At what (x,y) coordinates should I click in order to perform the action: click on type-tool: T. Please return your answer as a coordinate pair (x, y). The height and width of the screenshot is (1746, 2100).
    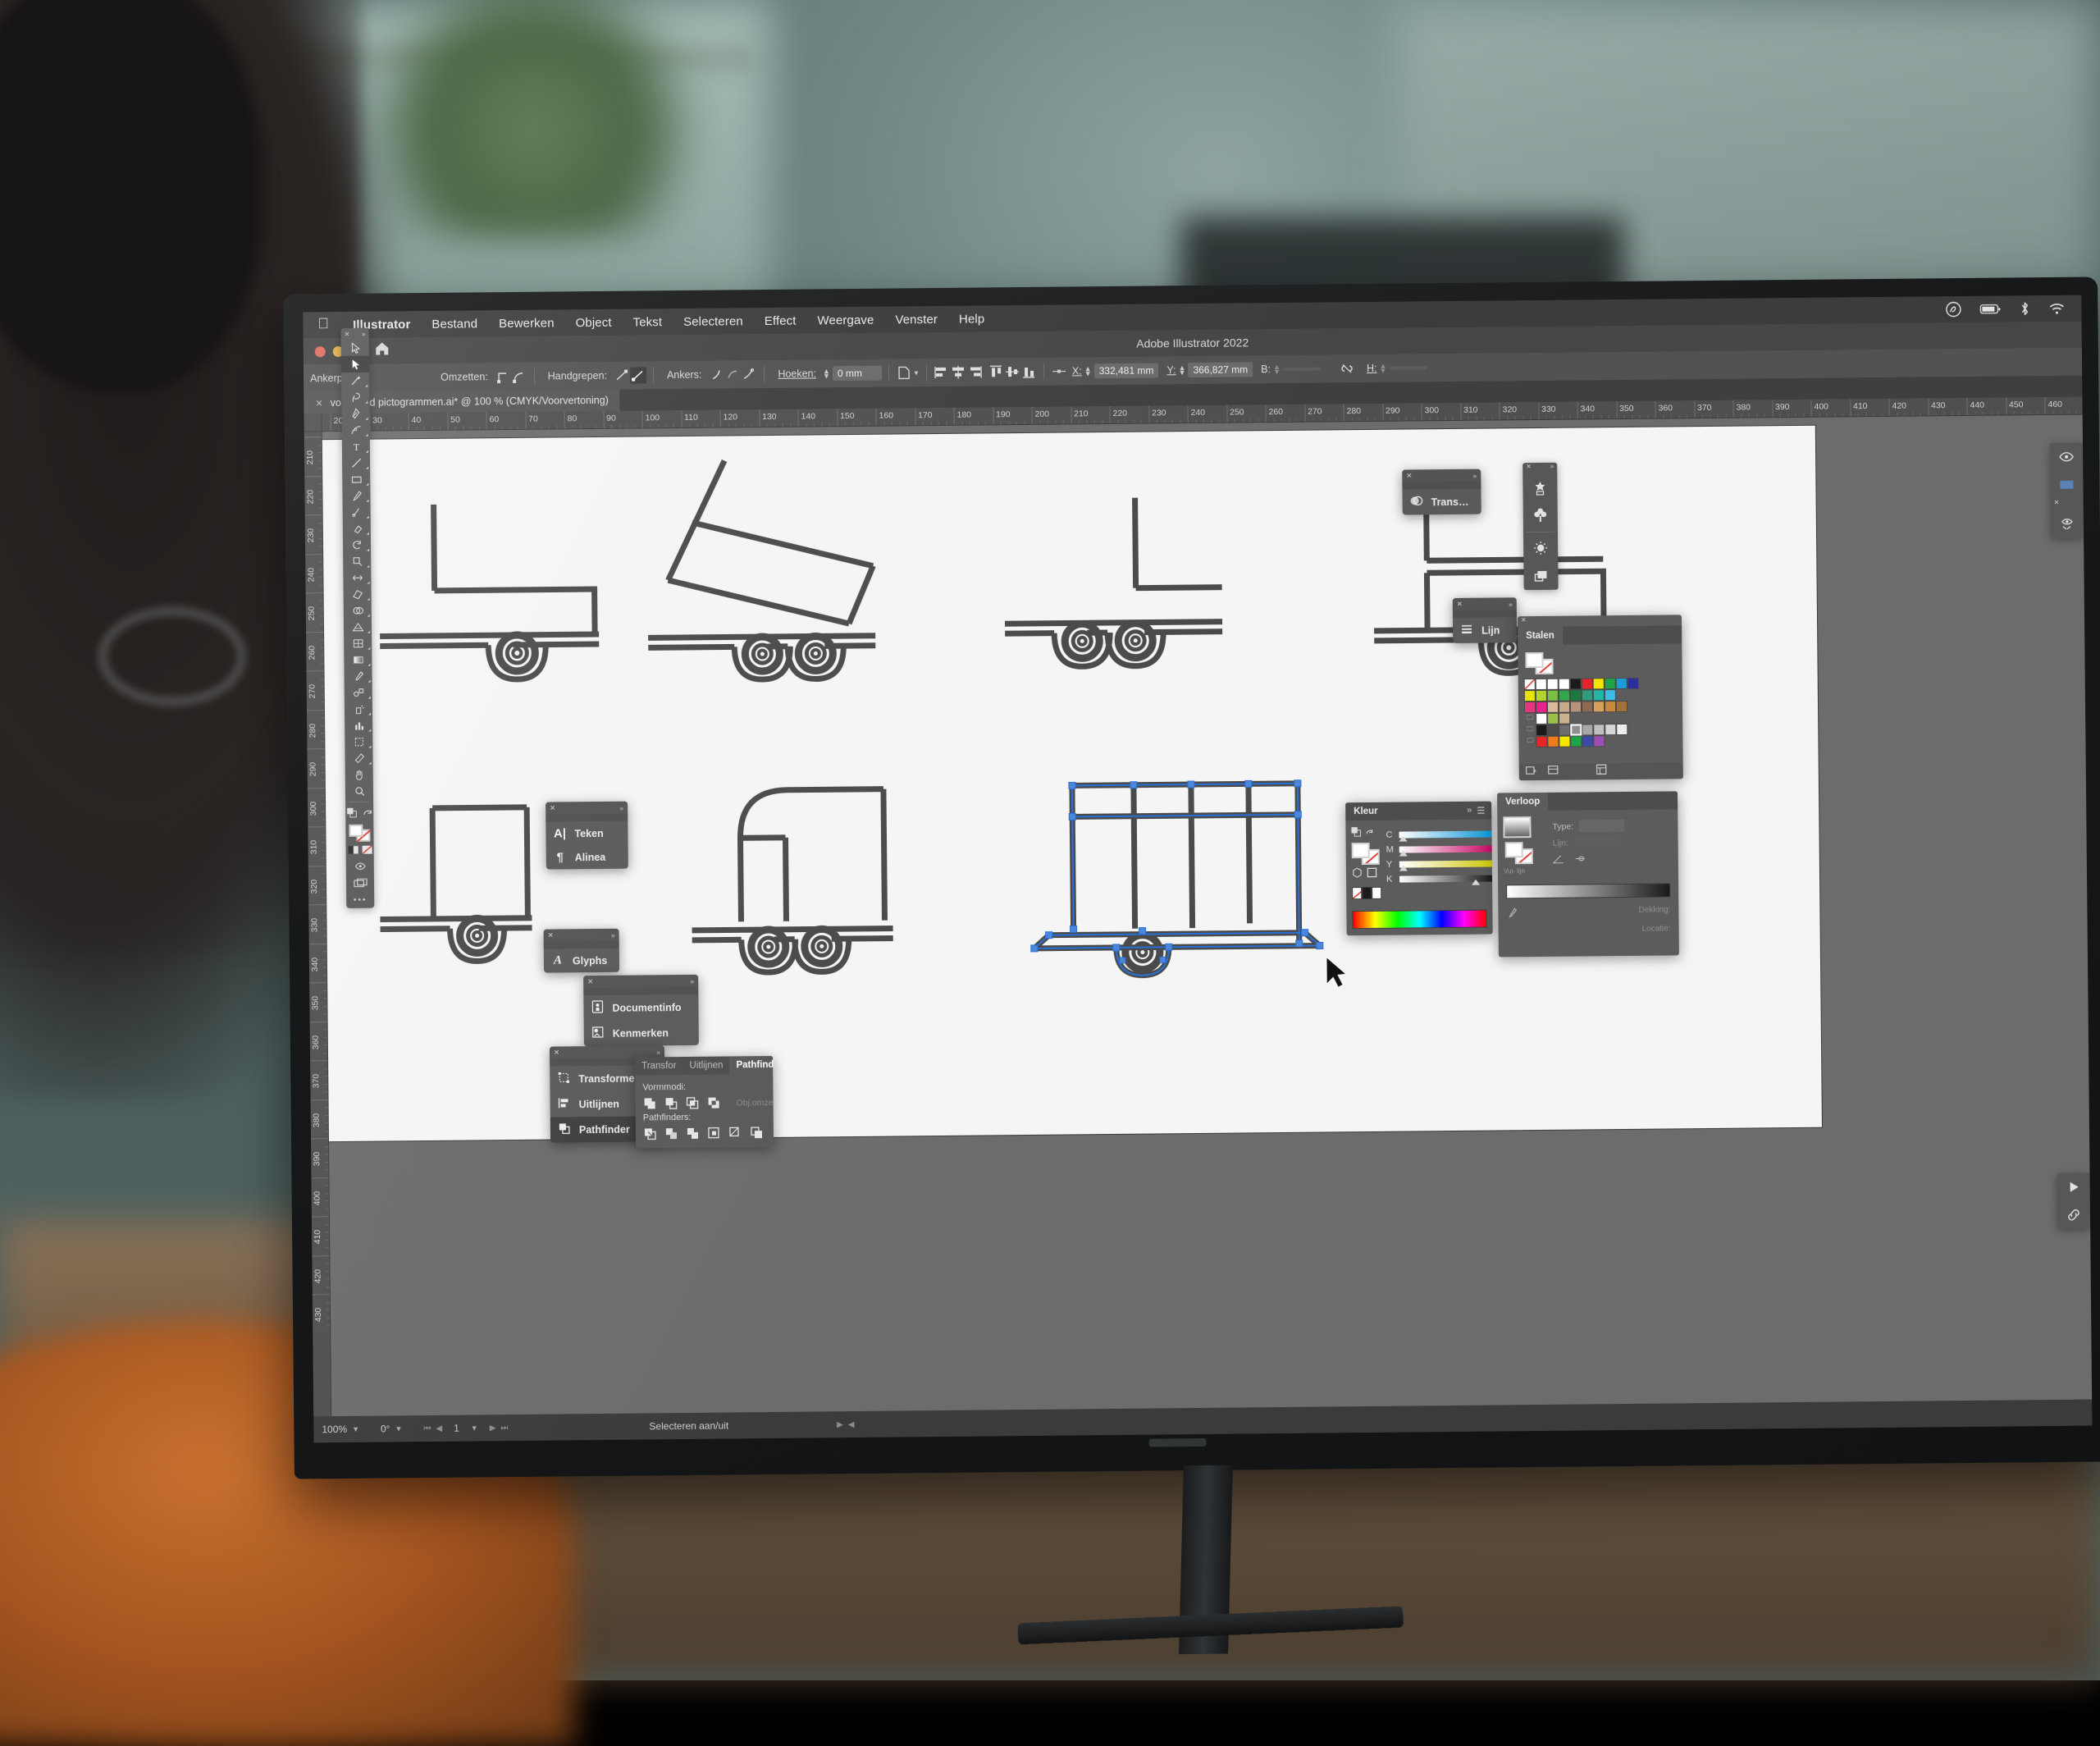
    Looking at the image, I should click on (356, 446).